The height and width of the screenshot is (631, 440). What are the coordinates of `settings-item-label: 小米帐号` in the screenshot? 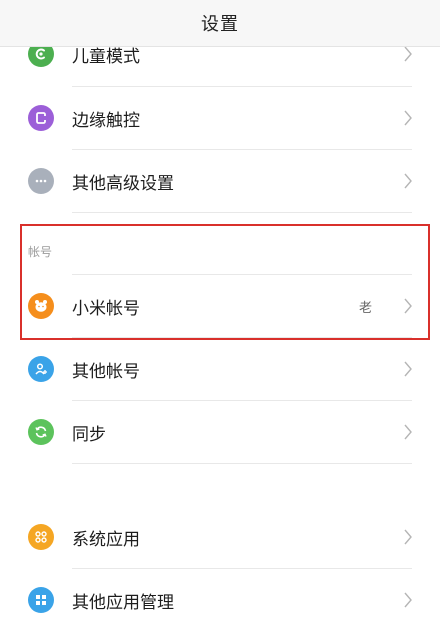 It's located at (106, 308).